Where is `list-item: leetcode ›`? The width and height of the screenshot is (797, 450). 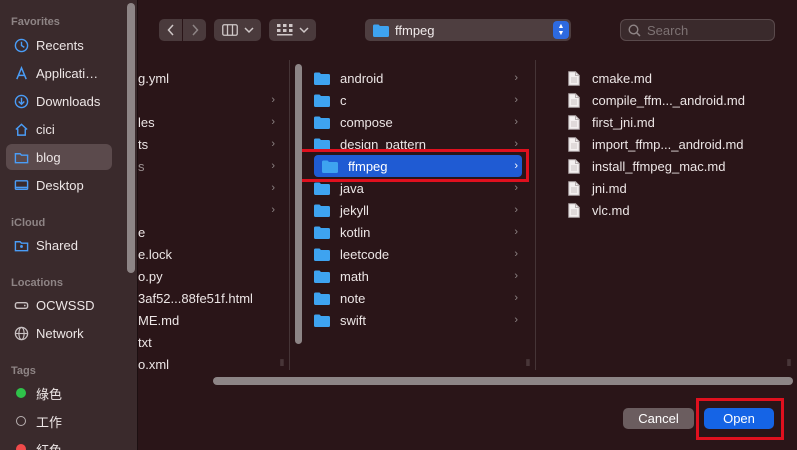
list-item: leetcode › is located at coordinates (418, 254).